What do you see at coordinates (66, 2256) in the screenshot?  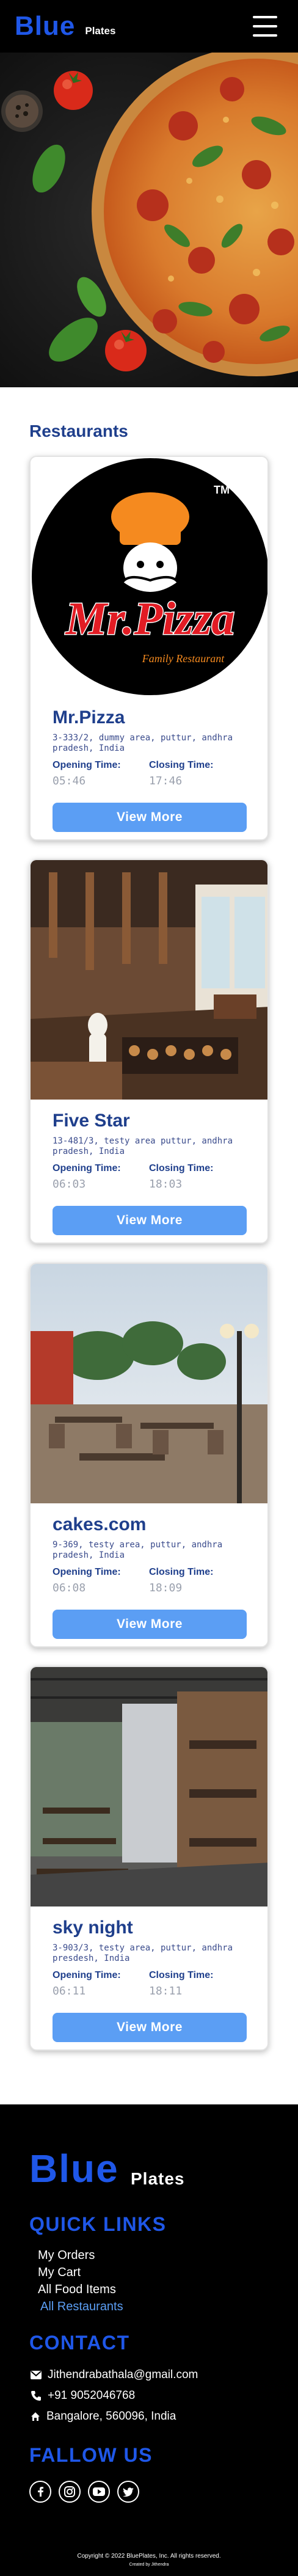 I see `footer-link-orders: My Orders` at bounding box center [66, 2256].